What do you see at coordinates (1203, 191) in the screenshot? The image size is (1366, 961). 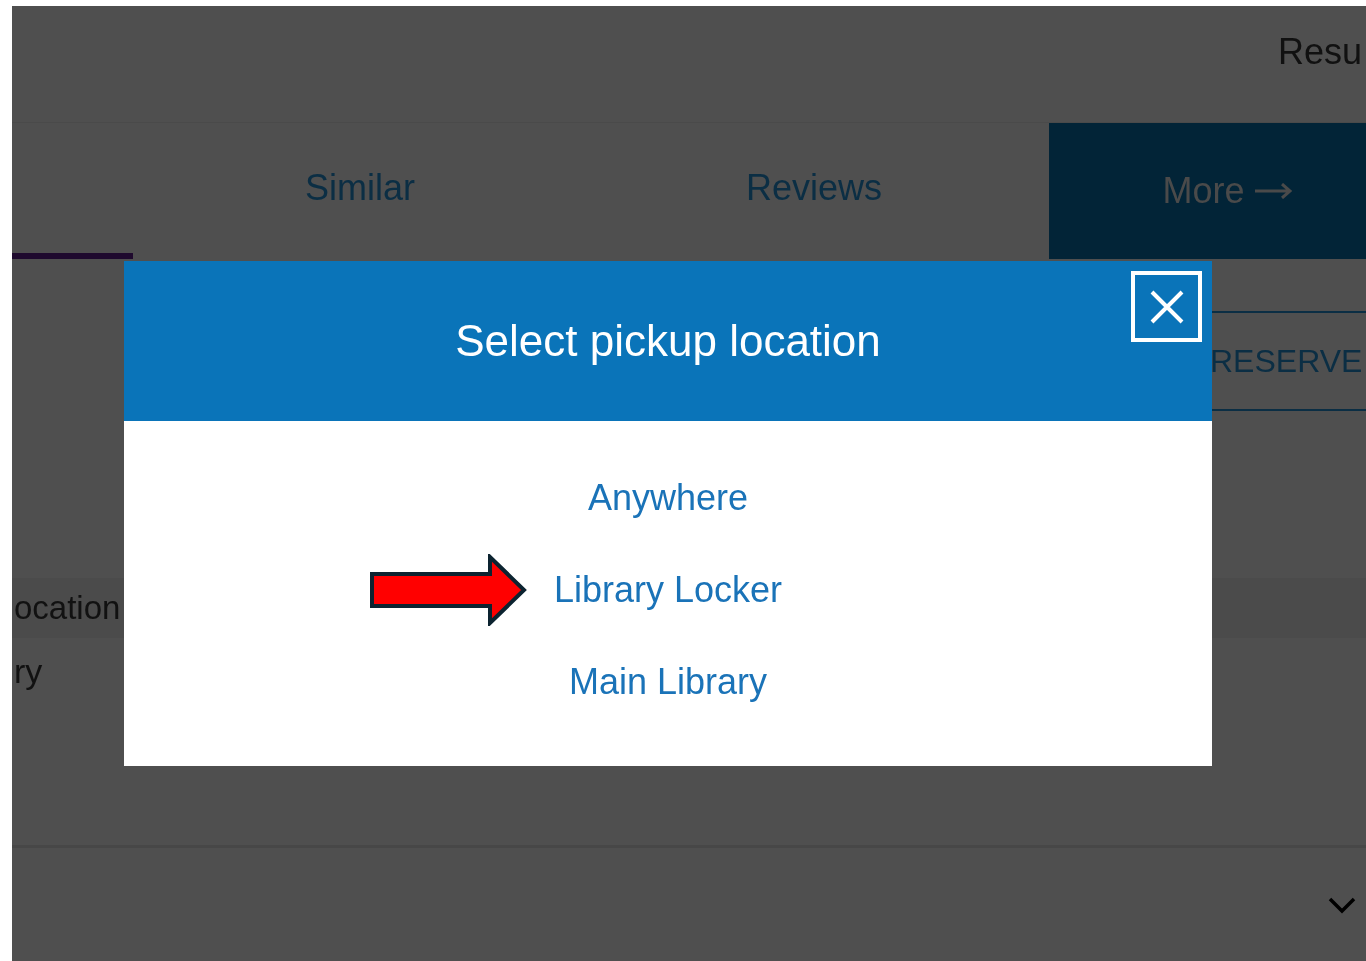 I see `more-label: More` at bounding box center [1203, 191].